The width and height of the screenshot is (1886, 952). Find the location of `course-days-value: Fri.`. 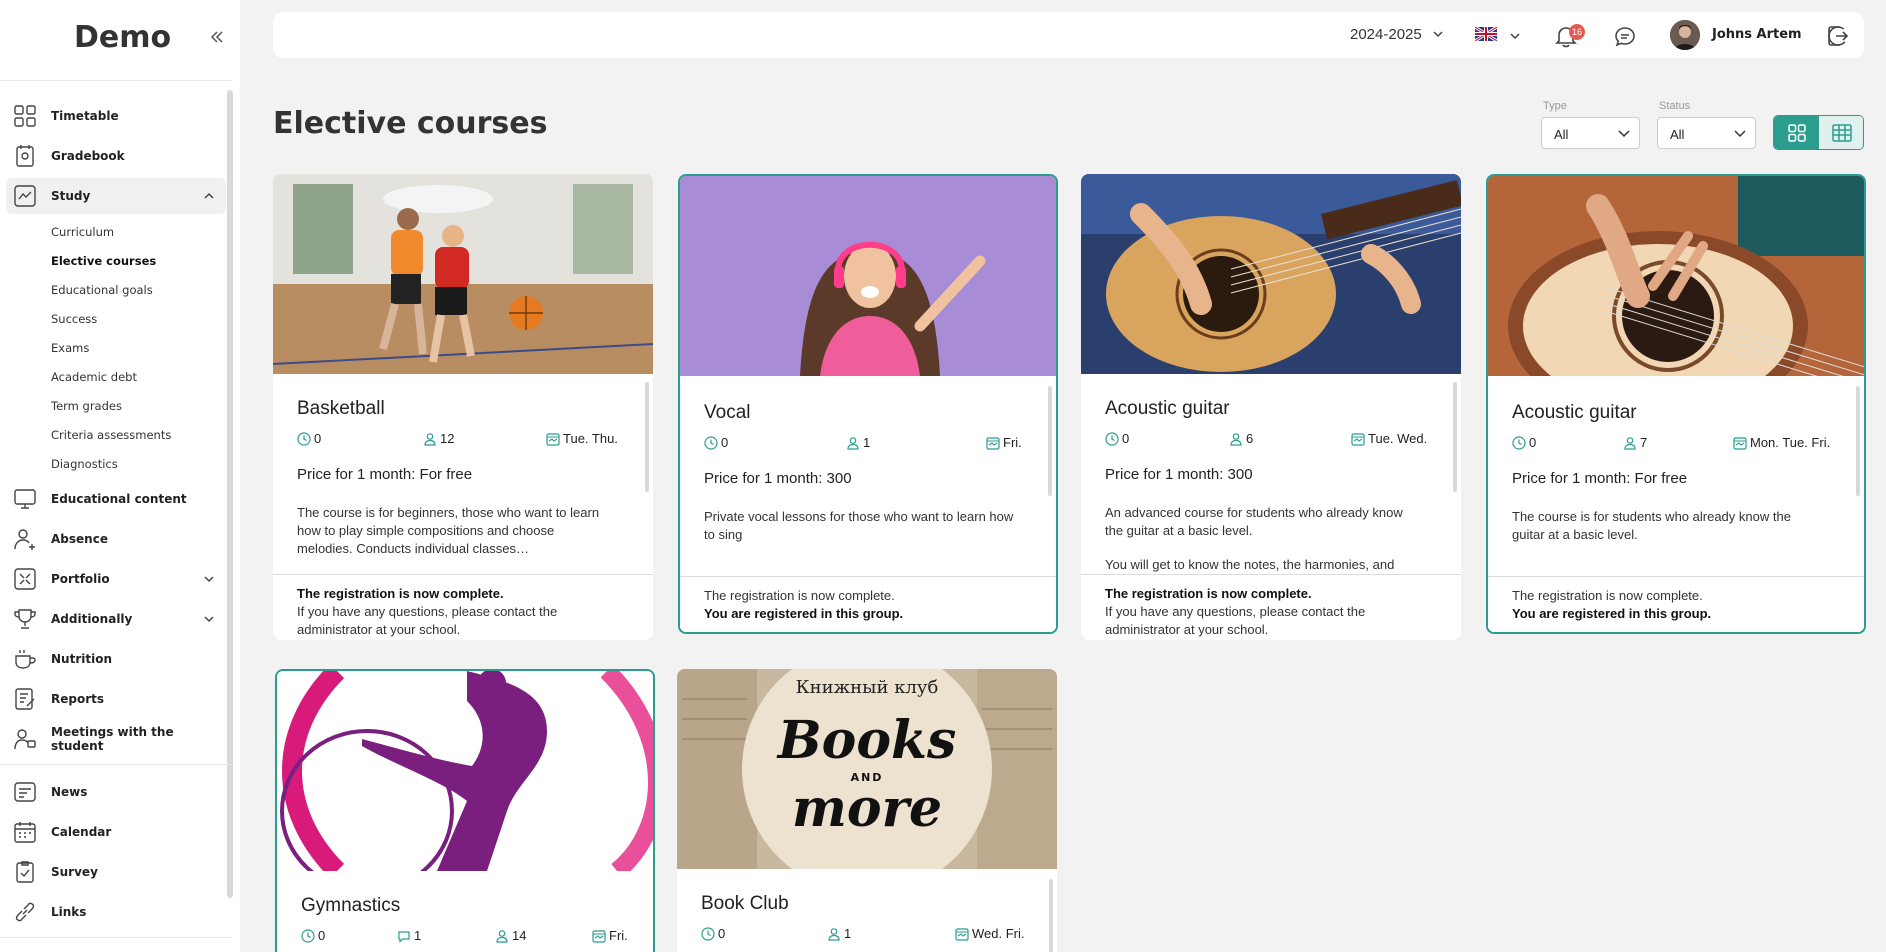

course-days-value: Fri. is located at coordinates (618, 935).